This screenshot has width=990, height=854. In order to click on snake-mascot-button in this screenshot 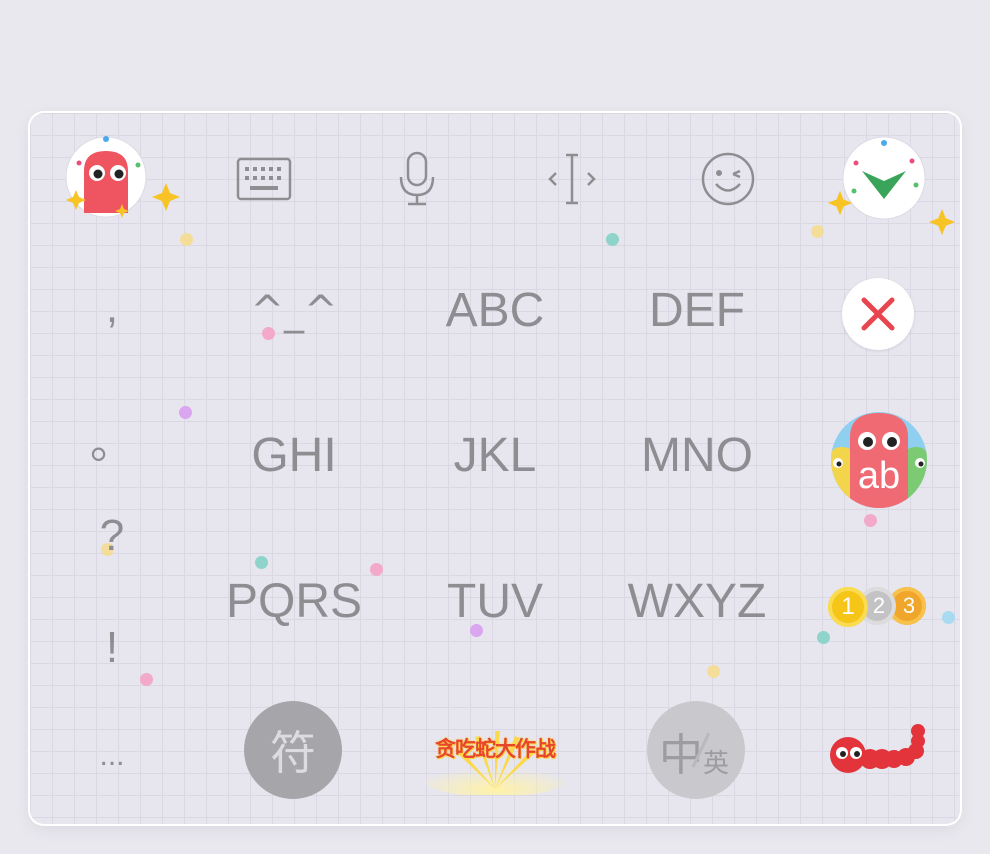, I will do `click(109, 178)`.